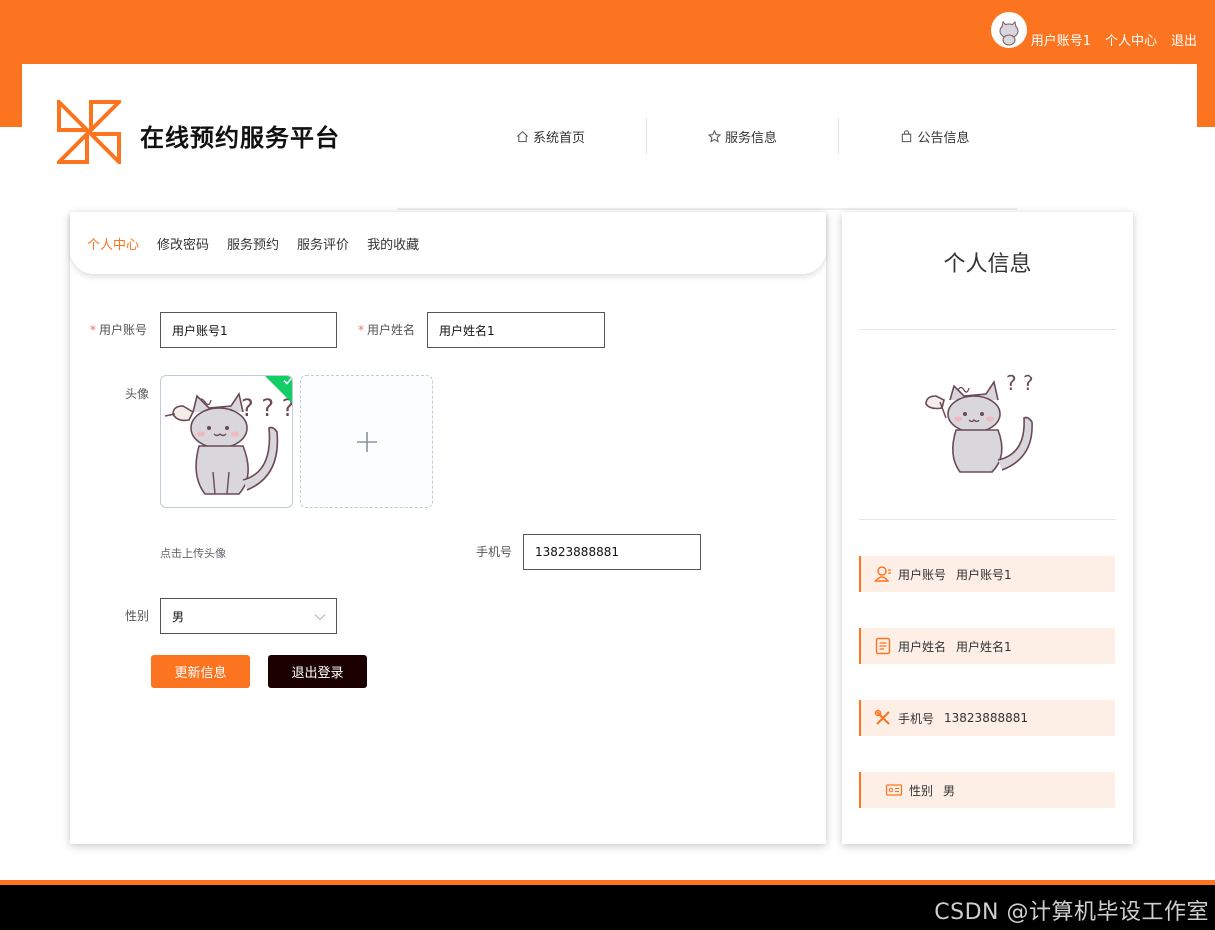 The height and width of the screenshot is (930, 1215). Describe the element at coordinates (193, 553) in the screenshot. I see `upload-tip: 点击上传头像` at that location.